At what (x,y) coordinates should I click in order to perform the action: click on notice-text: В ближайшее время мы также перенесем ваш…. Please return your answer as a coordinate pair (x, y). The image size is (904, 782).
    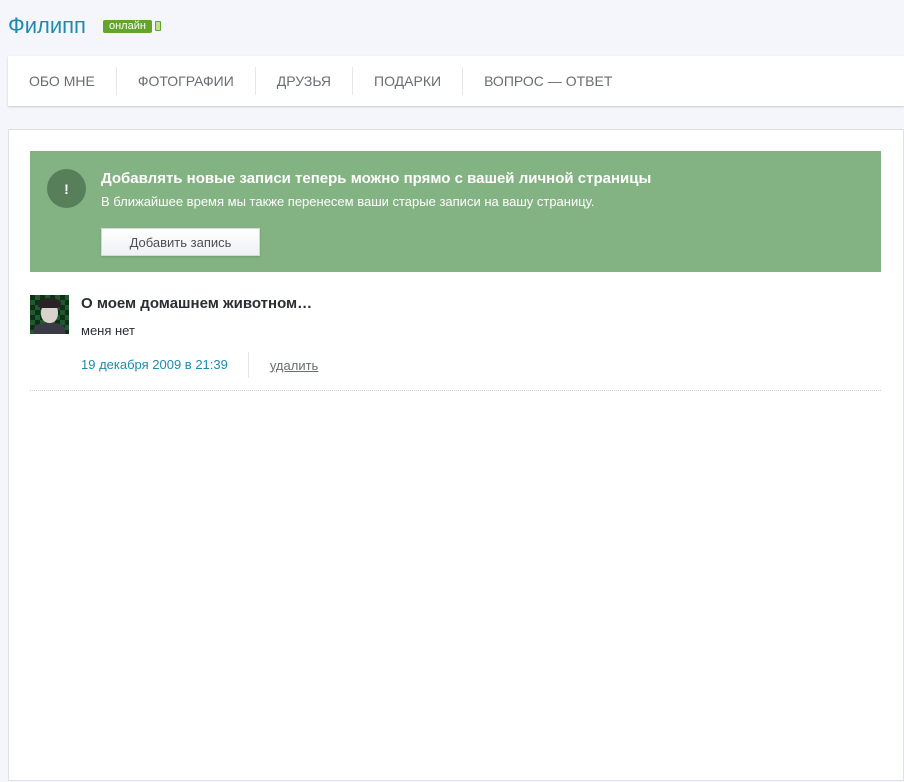
    Looking at the image, I should click on (348, 201).